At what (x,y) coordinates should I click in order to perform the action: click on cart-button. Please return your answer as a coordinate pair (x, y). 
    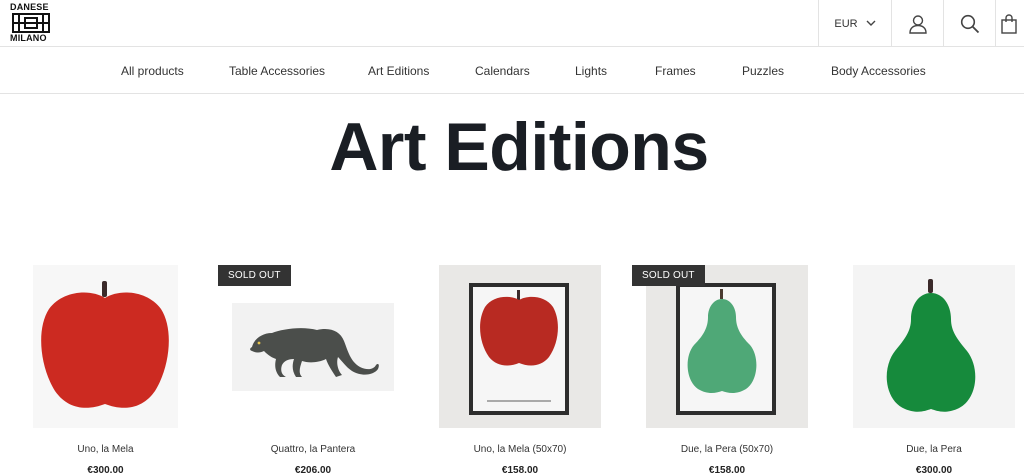
    Looking at the image, I should click on (1009, 23).